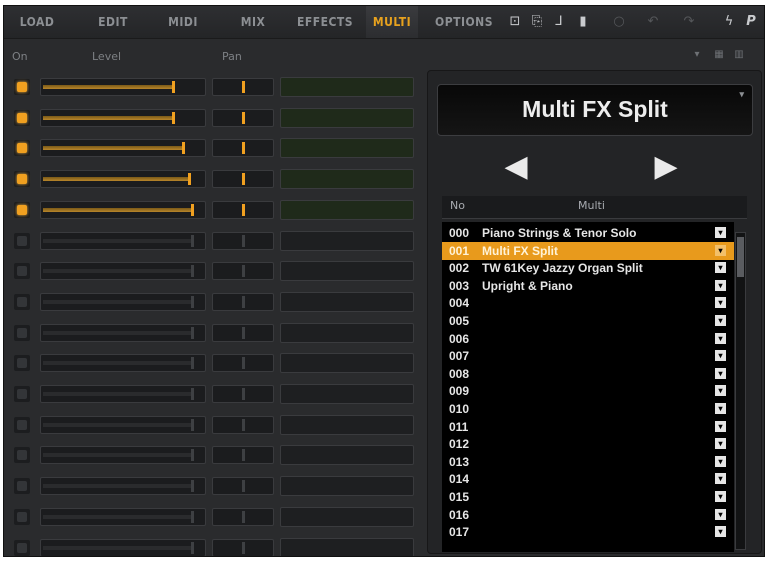  I want to click on multi-name-display: Multi FX Split ▾, so click(595, 110).